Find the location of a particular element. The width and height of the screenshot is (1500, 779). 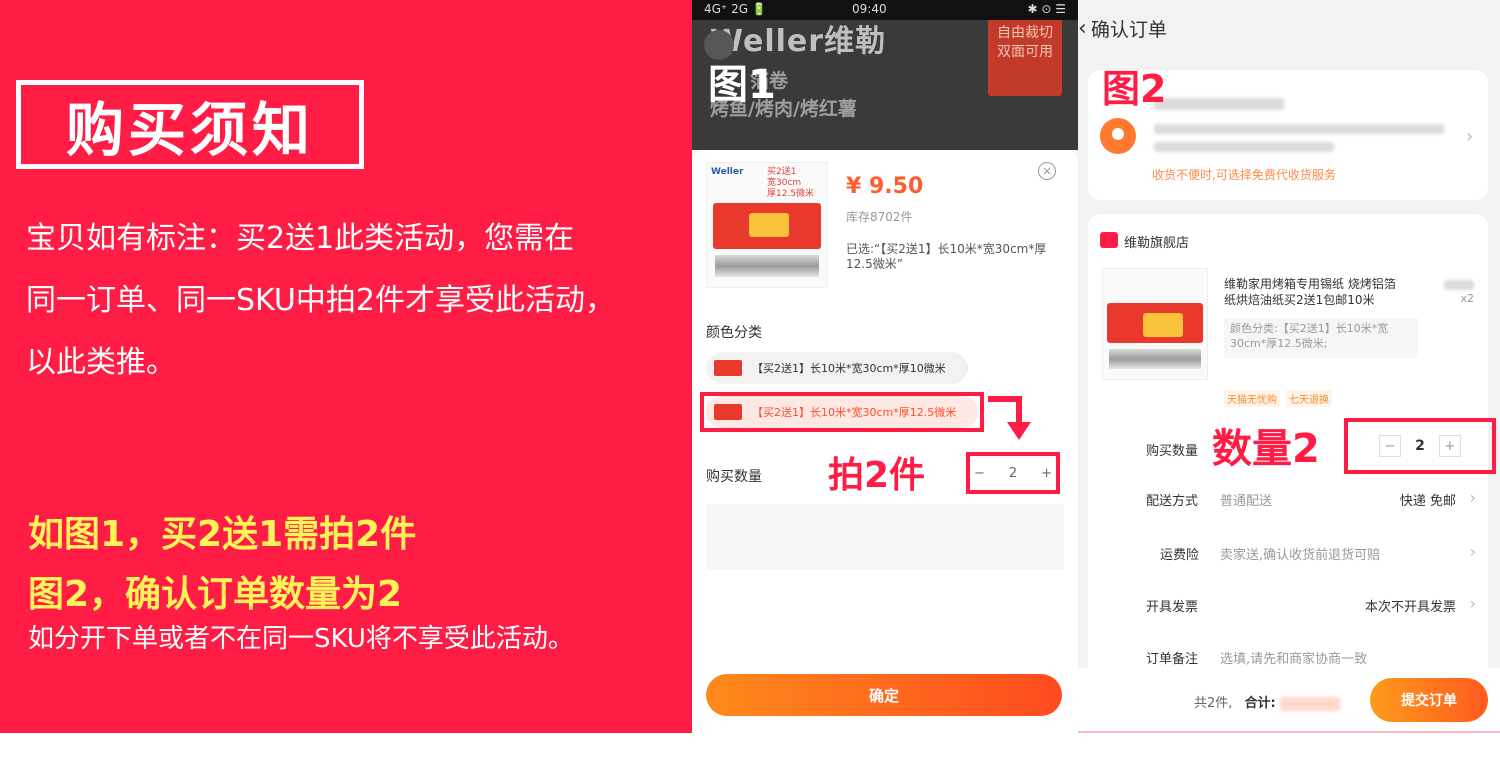

item-price-col: x2 is located at coordinates (1459, 292).